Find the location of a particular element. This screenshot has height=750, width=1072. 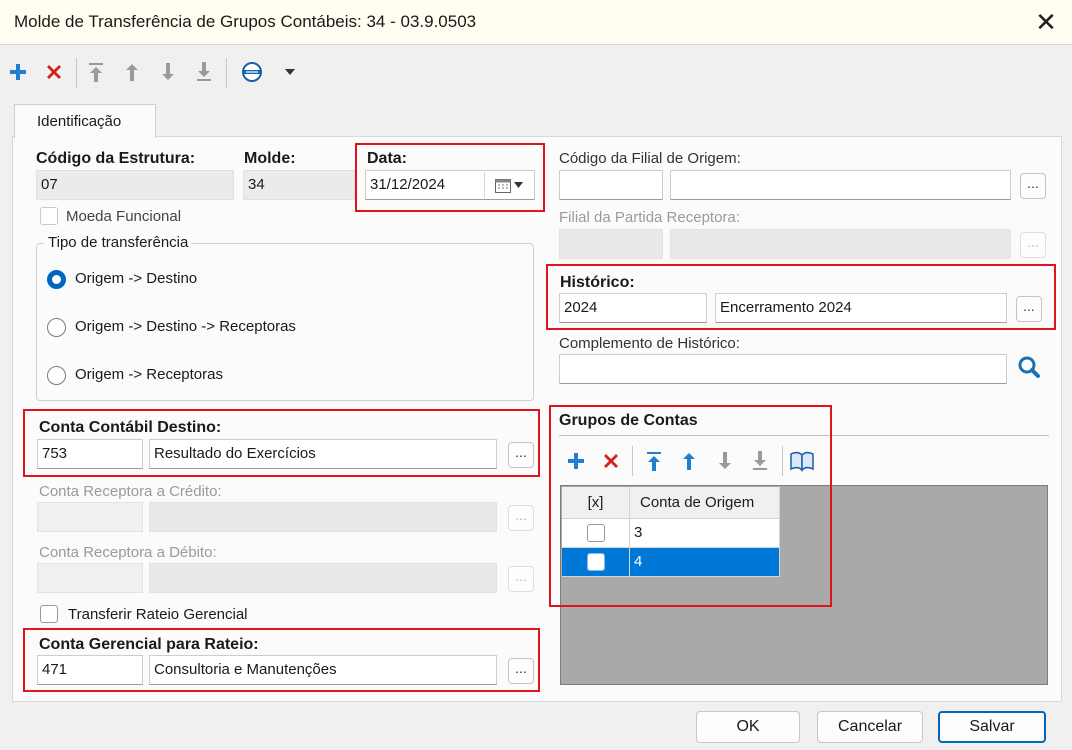

move-top-icon is located at coordinates (96, 72).